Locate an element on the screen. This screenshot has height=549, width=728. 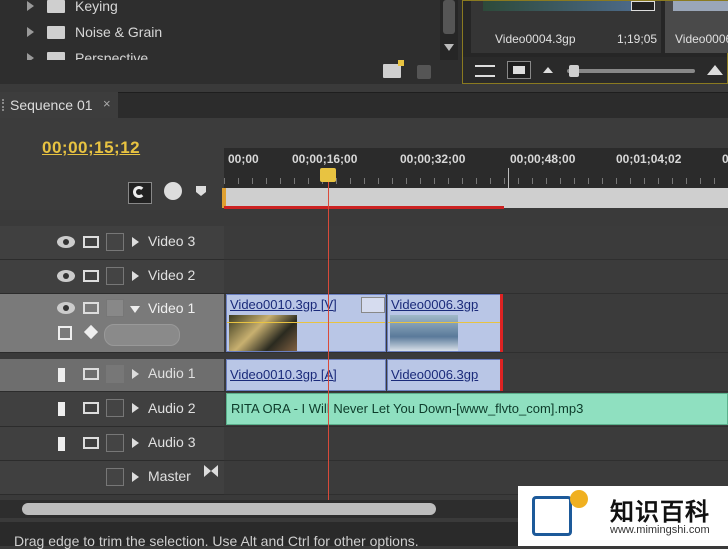
watermark-url: www.mimingshi.com is located at coordinates (660, 530).